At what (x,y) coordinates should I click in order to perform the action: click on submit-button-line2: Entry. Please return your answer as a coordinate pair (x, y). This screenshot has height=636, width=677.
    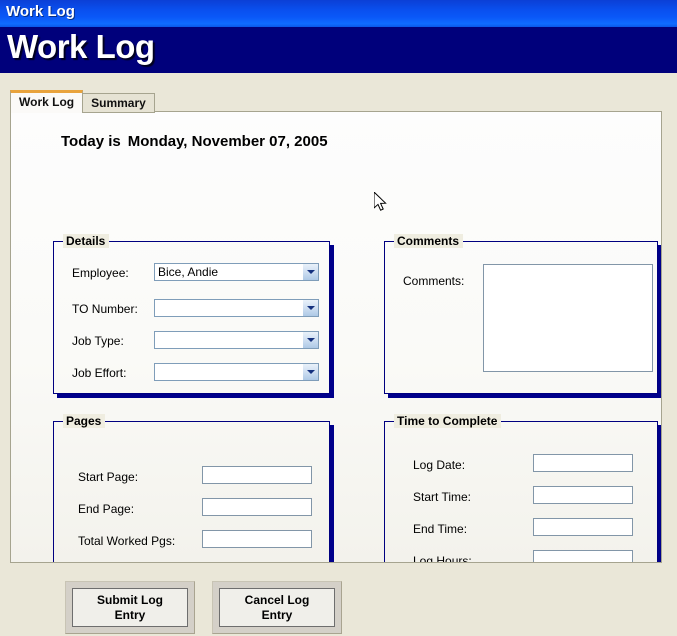
    Looking at the image, I should click on (130, 614).